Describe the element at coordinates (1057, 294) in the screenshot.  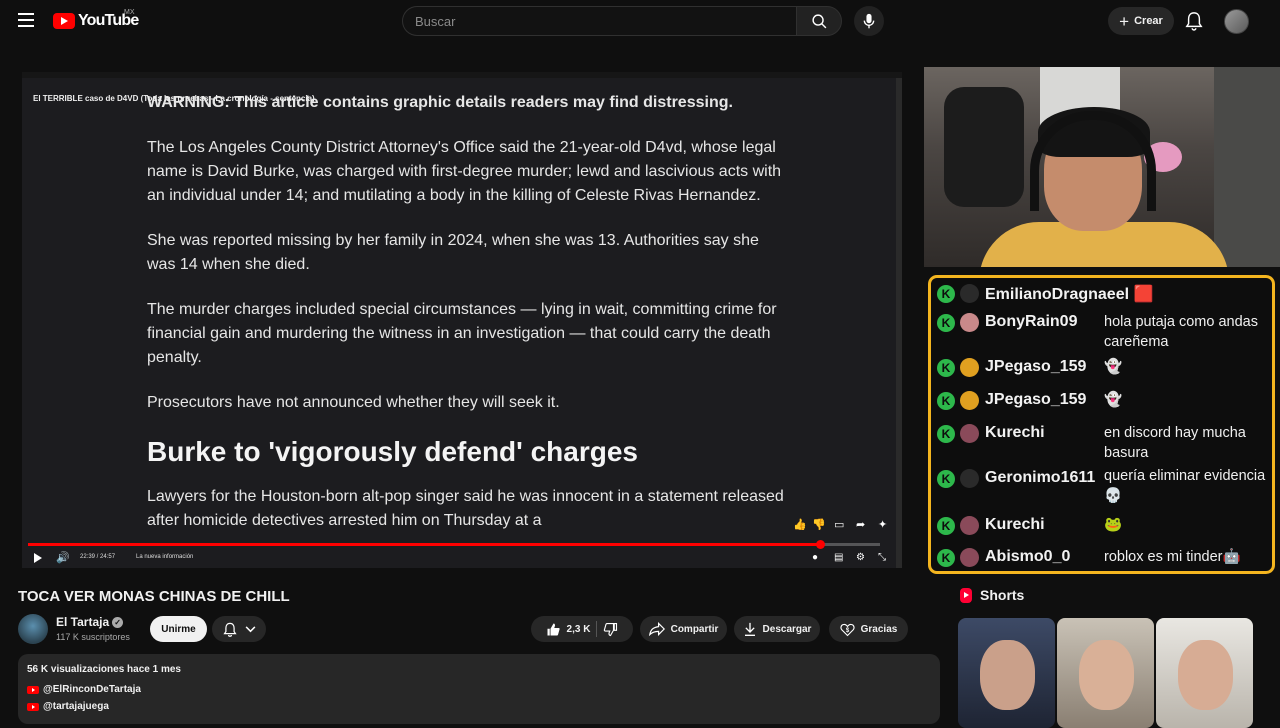
I see `chat-username-text: EmilianoDragnaeel` at that location.